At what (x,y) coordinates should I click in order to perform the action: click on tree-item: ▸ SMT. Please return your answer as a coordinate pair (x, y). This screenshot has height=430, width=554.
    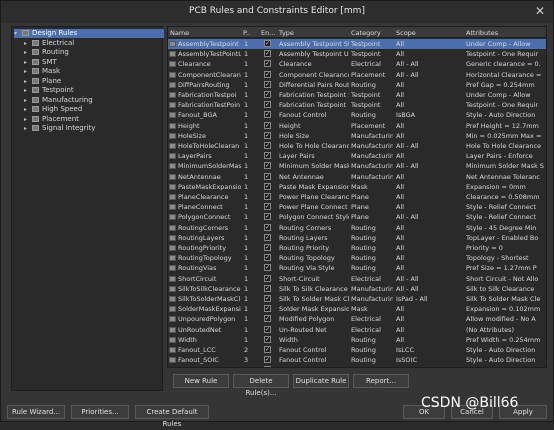
    Looking at the image, I should click on (94, 62).